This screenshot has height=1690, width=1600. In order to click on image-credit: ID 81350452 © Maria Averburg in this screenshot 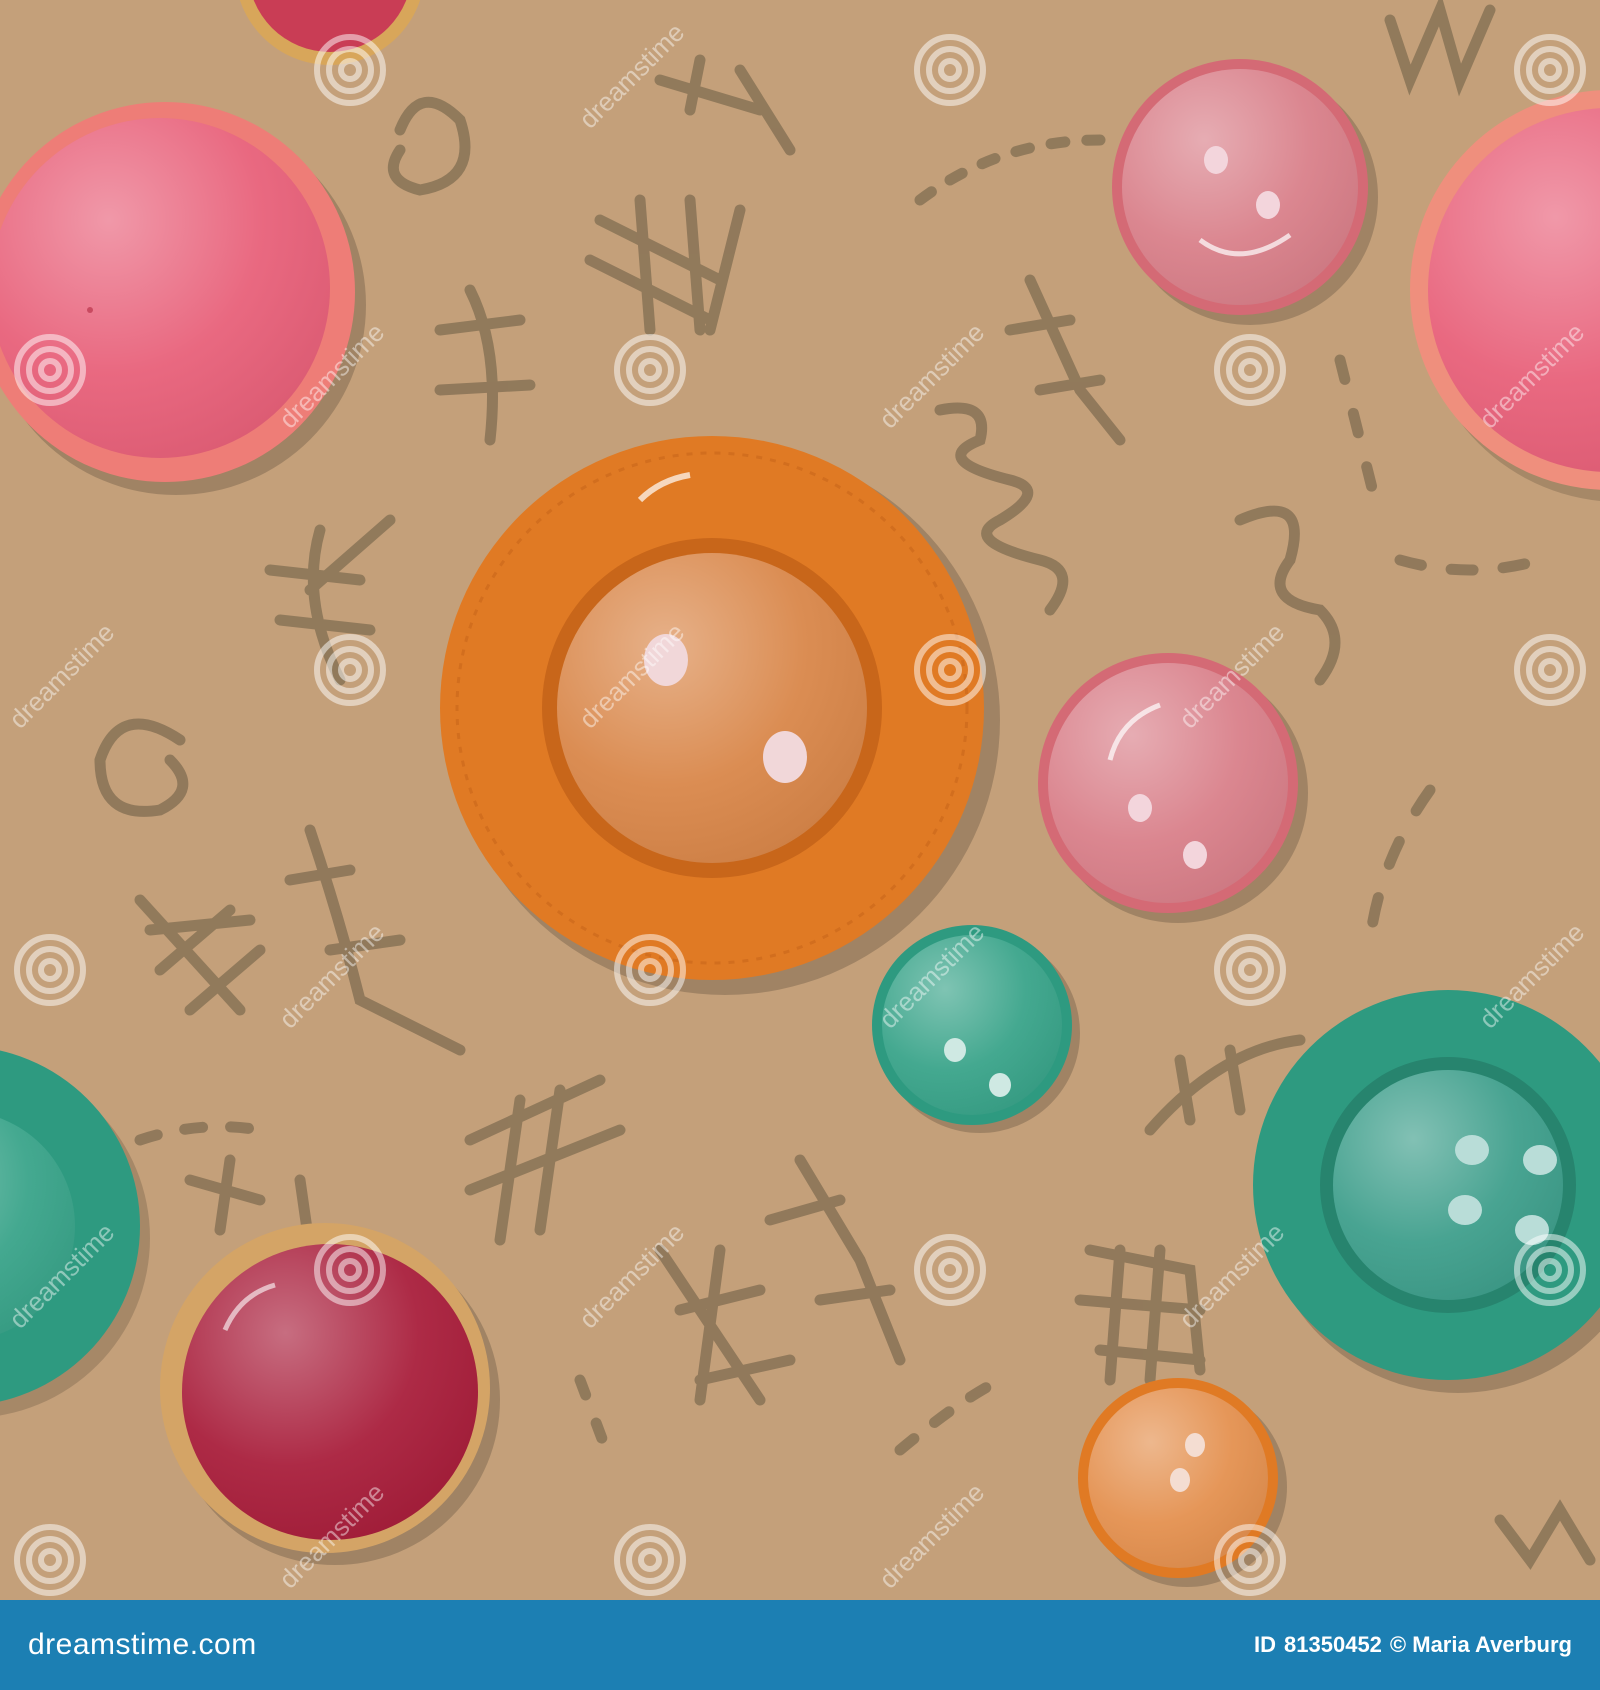, I will do `click(1409, 1645)`.